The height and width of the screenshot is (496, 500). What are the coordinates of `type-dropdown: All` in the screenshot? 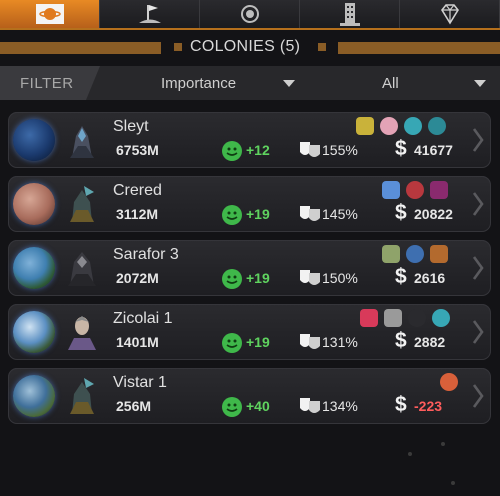 It's located at (390, 83).